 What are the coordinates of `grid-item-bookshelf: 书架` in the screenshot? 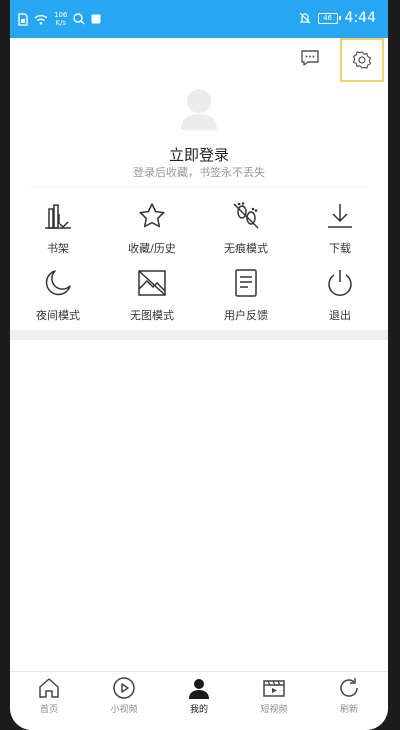 It's located at (58, 230).